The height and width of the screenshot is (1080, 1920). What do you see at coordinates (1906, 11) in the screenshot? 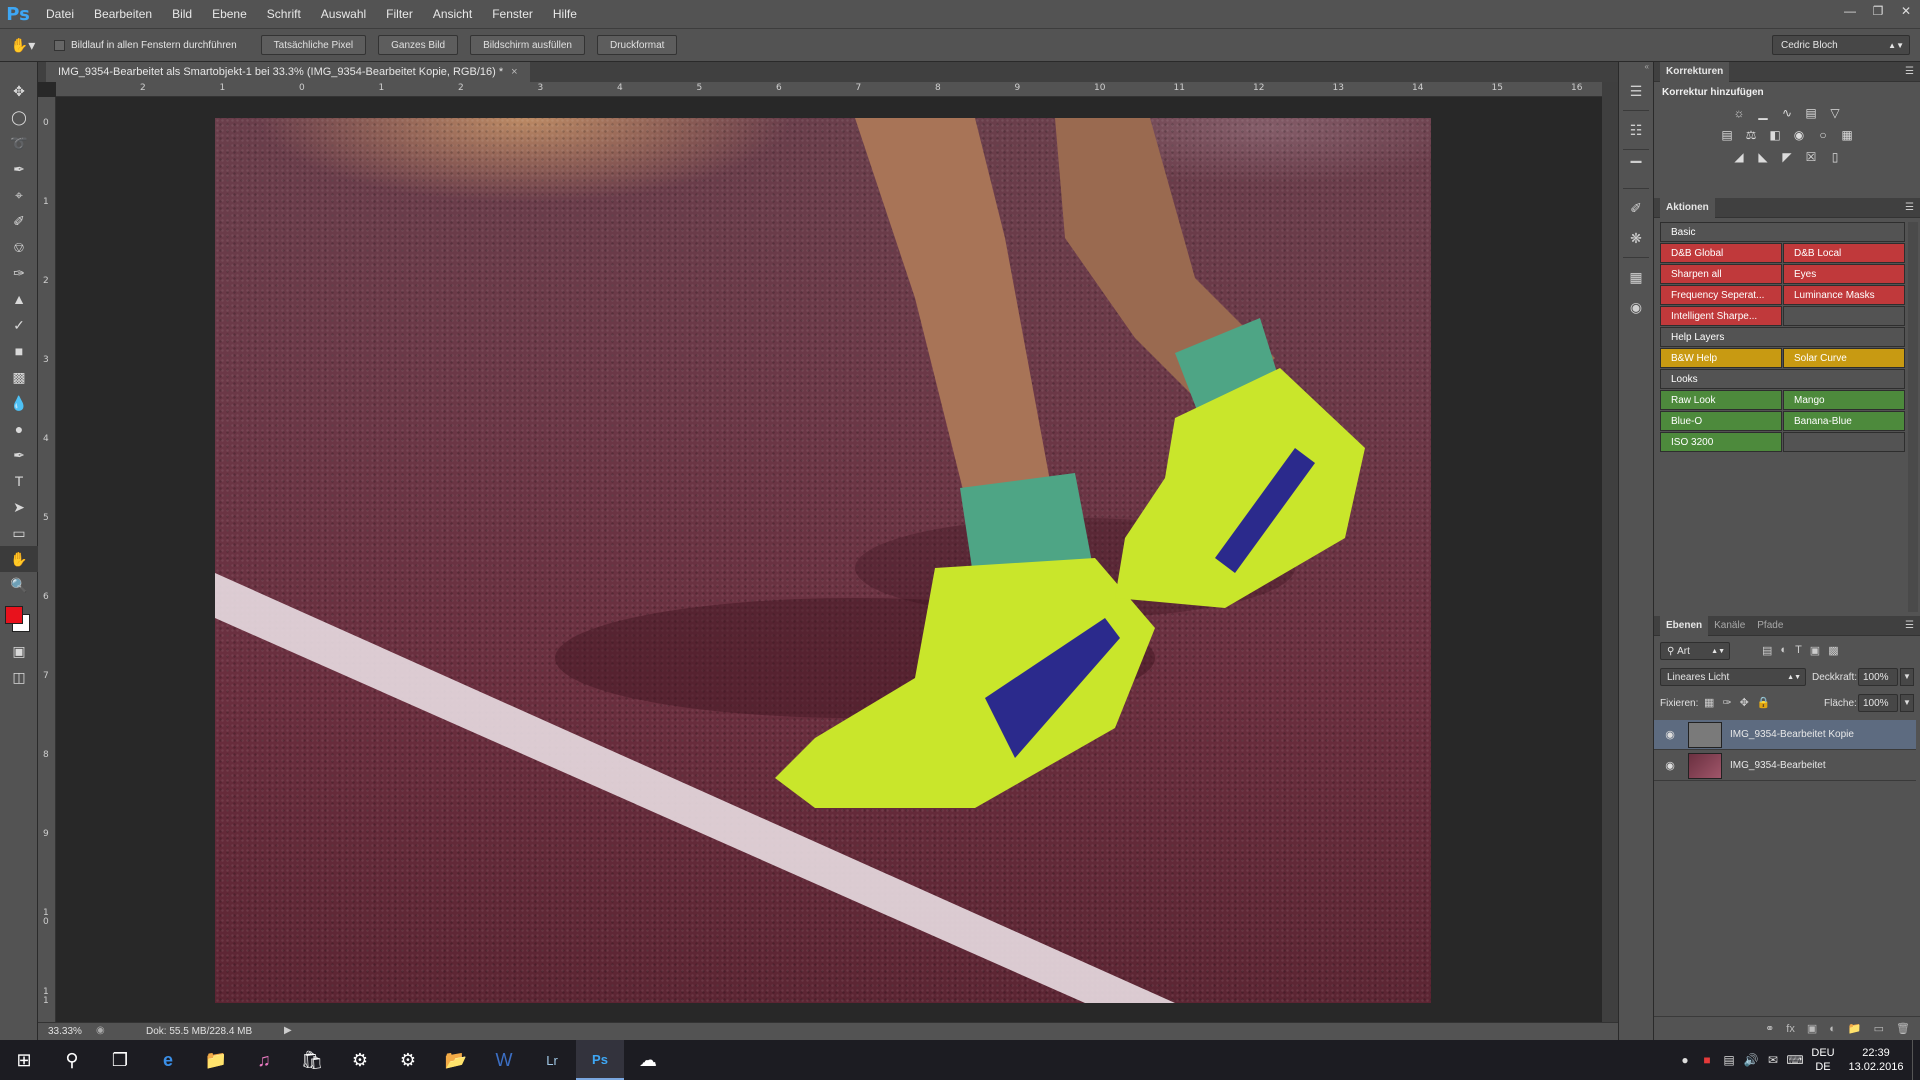
I see `close-icon: ✕` at bounding box center [1906, 11].